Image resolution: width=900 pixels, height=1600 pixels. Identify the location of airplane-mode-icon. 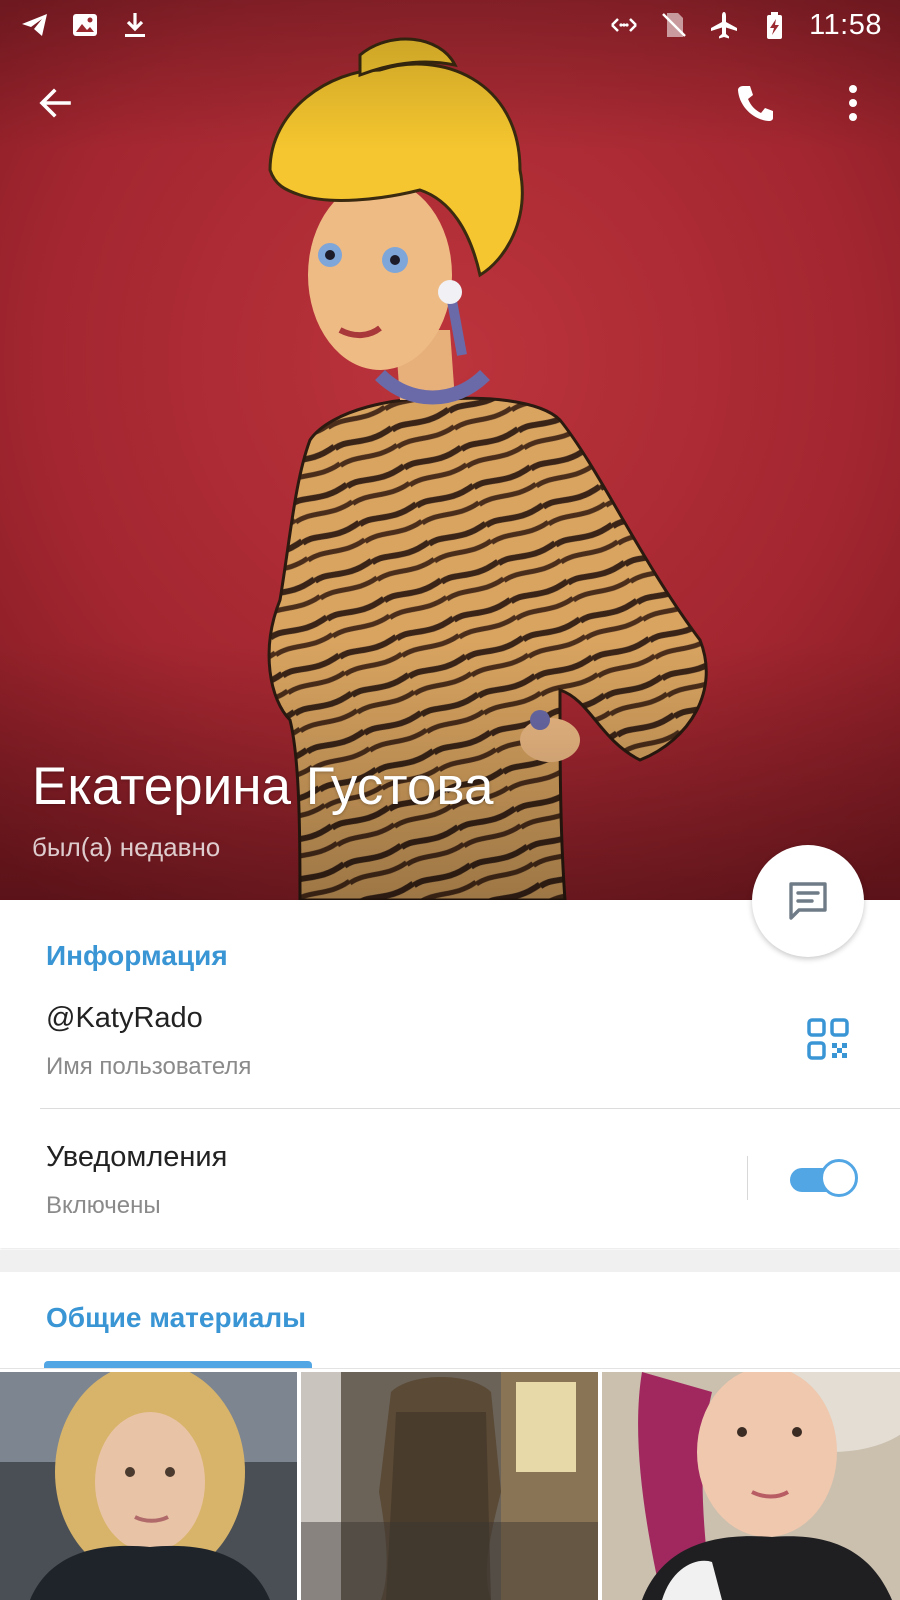
(724, 25).